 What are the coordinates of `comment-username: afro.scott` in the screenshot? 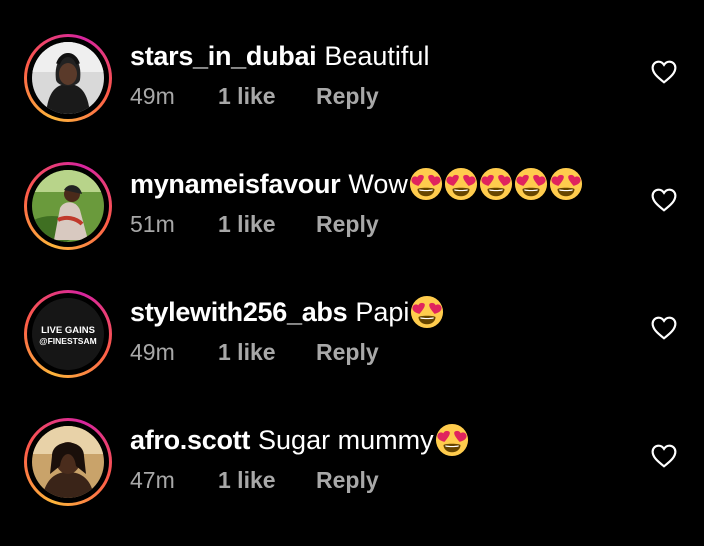 It's located at (190, 440).